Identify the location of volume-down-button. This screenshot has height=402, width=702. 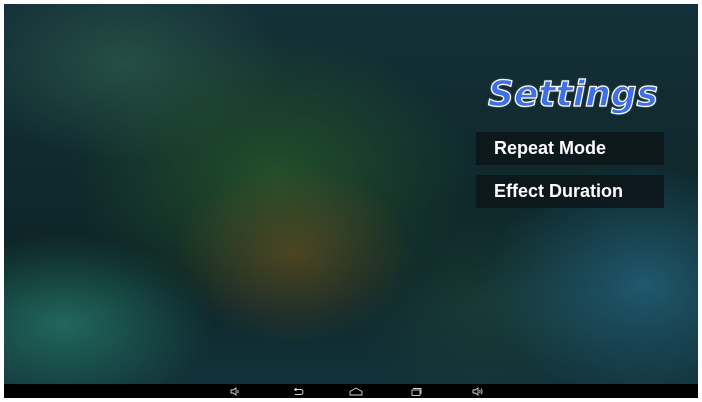
(235, 391).